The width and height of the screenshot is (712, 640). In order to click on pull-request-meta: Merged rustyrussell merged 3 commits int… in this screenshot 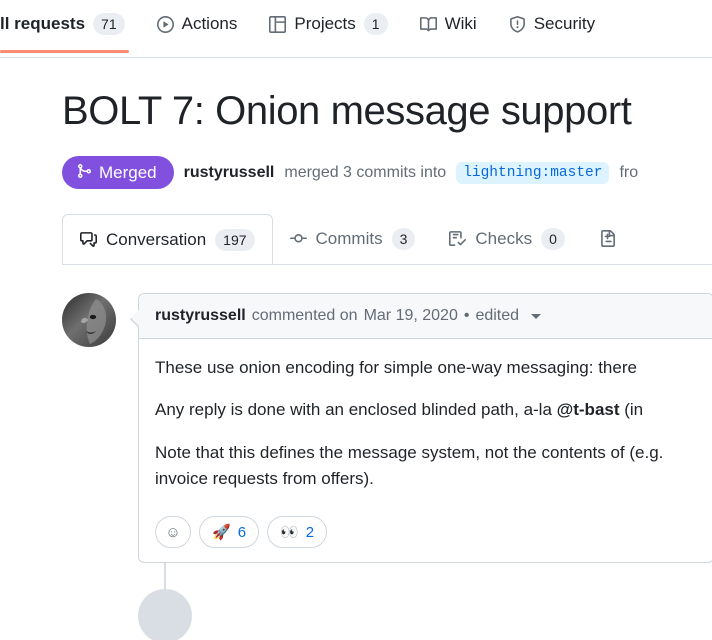, I will do `click(387, 172)`.